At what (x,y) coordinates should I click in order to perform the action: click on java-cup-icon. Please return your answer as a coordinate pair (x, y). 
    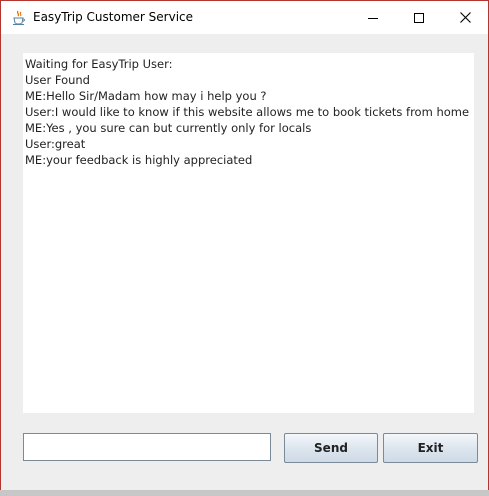
    Looking at the image, I should click on (19, 18).